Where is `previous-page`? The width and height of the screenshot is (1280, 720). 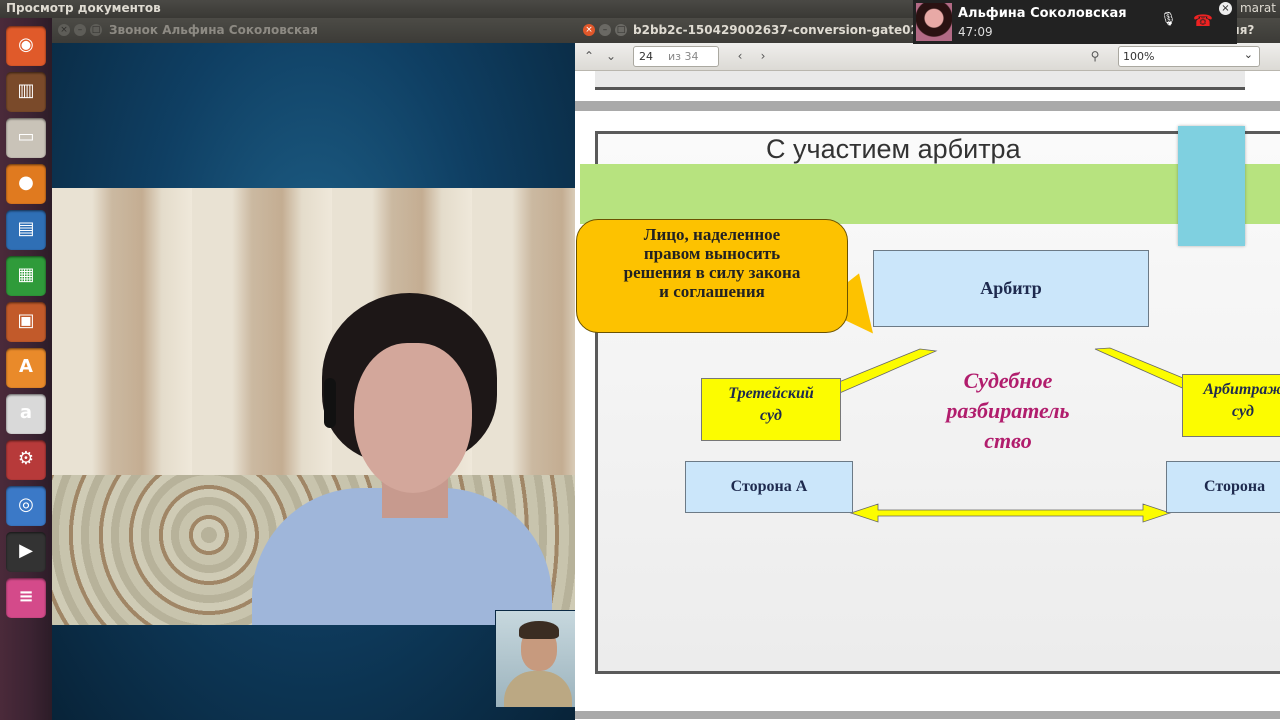
previous-page is located at coordinates (927, 86).